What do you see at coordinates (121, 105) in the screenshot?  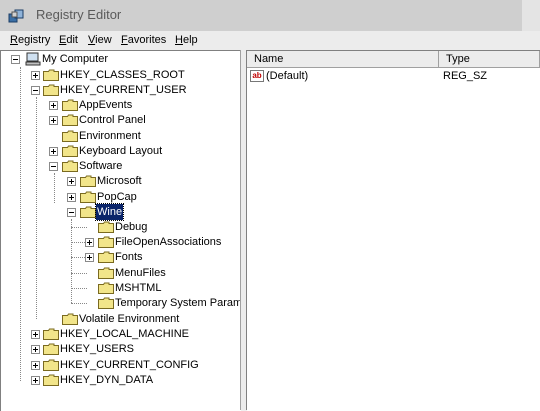 I see `tree-item-appevents: AppEvents` at bounding box center [121, 105].